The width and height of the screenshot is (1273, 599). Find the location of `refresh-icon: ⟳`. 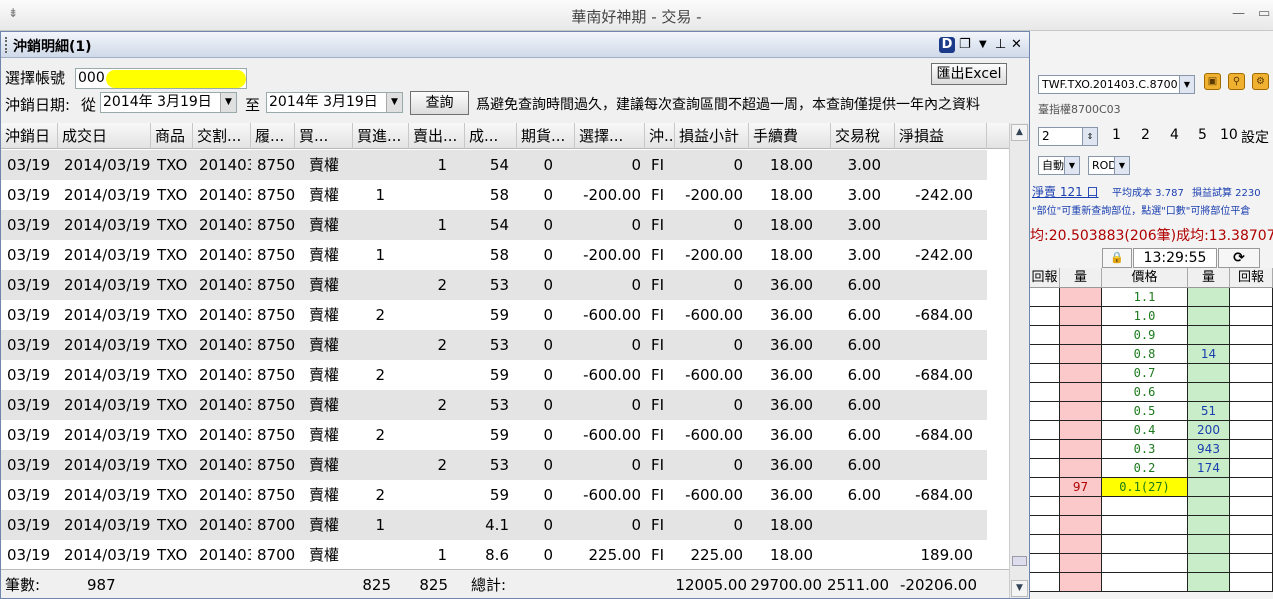

refresh-icon: ⟳ is located at coordinates (1239, 258).